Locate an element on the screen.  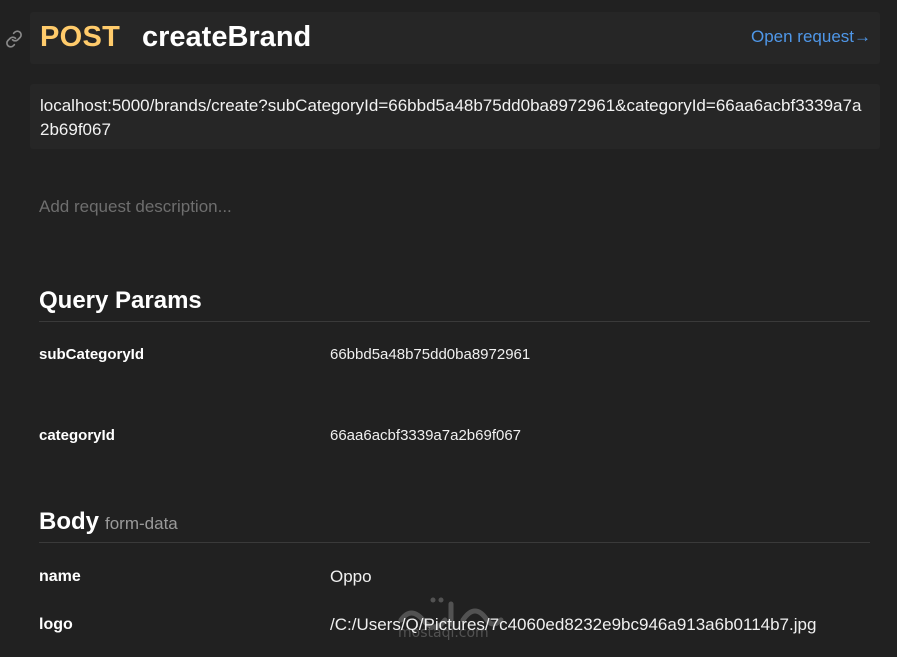
query-params-title: Query Params is located at coordinates (120, 301).